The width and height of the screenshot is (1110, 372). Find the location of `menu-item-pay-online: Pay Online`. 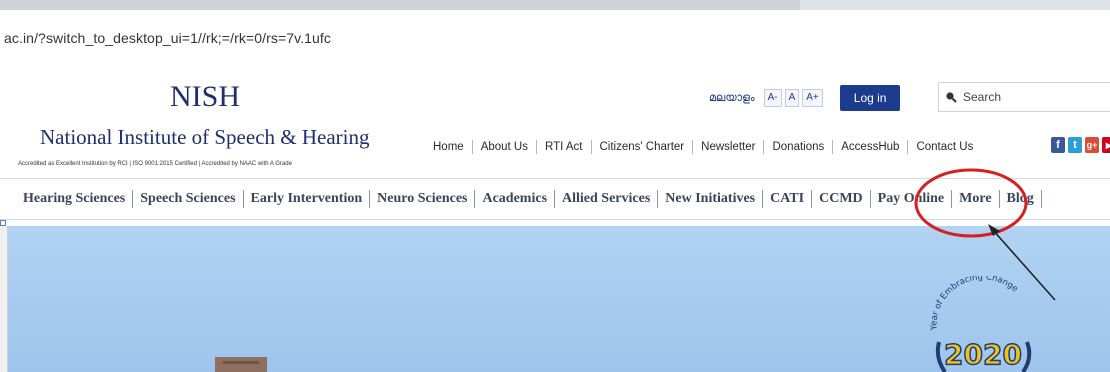

menu-item-pay-online: Pay Online is located at coordinates (912, 199).